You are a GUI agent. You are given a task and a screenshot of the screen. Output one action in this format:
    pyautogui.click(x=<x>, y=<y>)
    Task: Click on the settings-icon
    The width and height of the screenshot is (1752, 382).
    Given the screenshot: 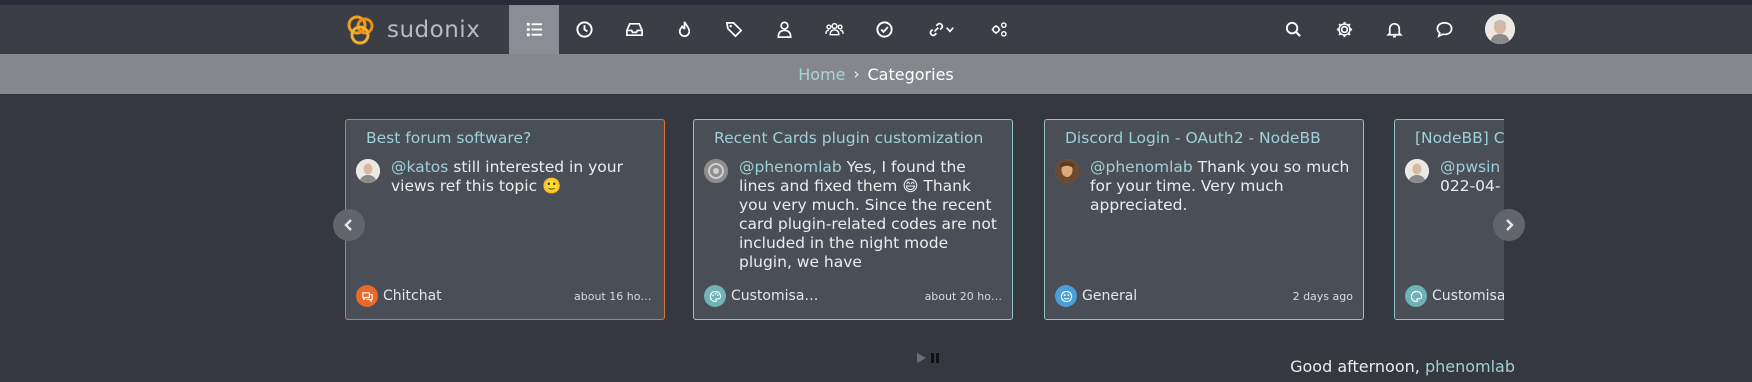 What is the action you would take?
    pyautogui.click(x=1344, y=29)
    